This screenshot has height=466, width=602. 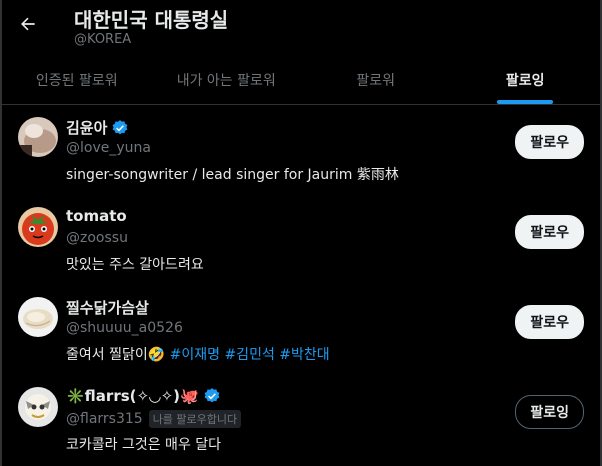 I want to click on handle-row: @zoossu, so click(x=97, y=238).